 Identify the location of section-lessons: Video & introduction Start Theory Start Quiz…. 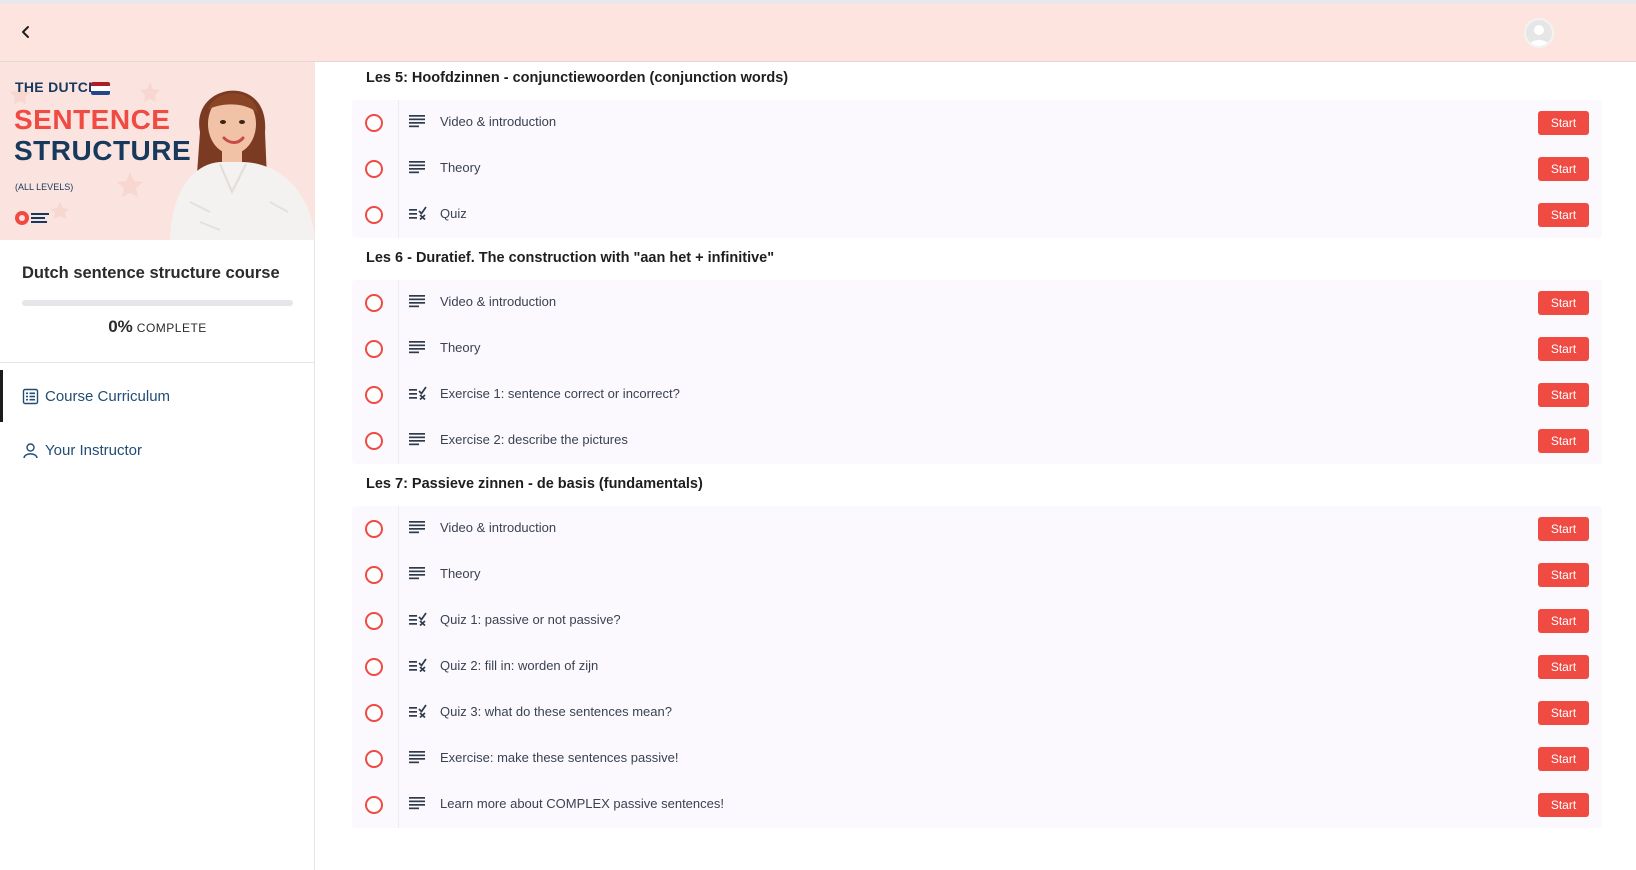
(977, 169).